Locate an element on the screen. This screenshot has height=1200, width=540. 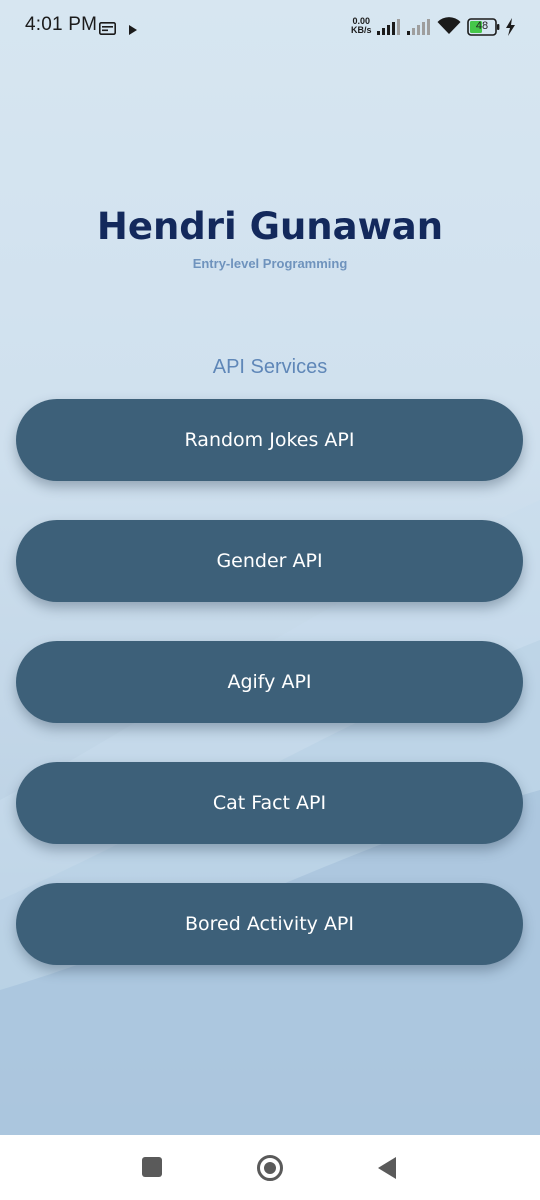
profile-subtitle: Entry-level Programming is located at coordinates (270, 263).